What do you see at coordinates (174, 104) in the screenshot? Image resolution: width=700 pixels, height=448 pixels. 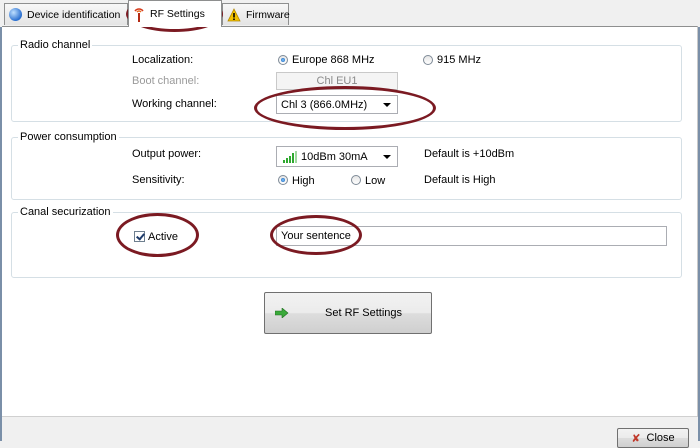 I see `working-channel-label: Working channel:` at bounding box center [174, 104].